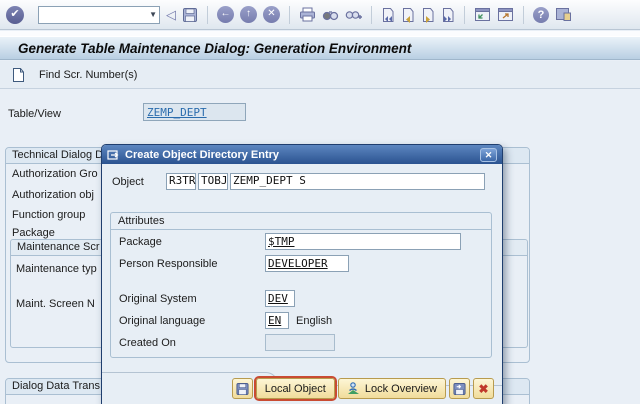 The image size is (640, 404). I want to click on save-arrow-icon, so click(459, 388).